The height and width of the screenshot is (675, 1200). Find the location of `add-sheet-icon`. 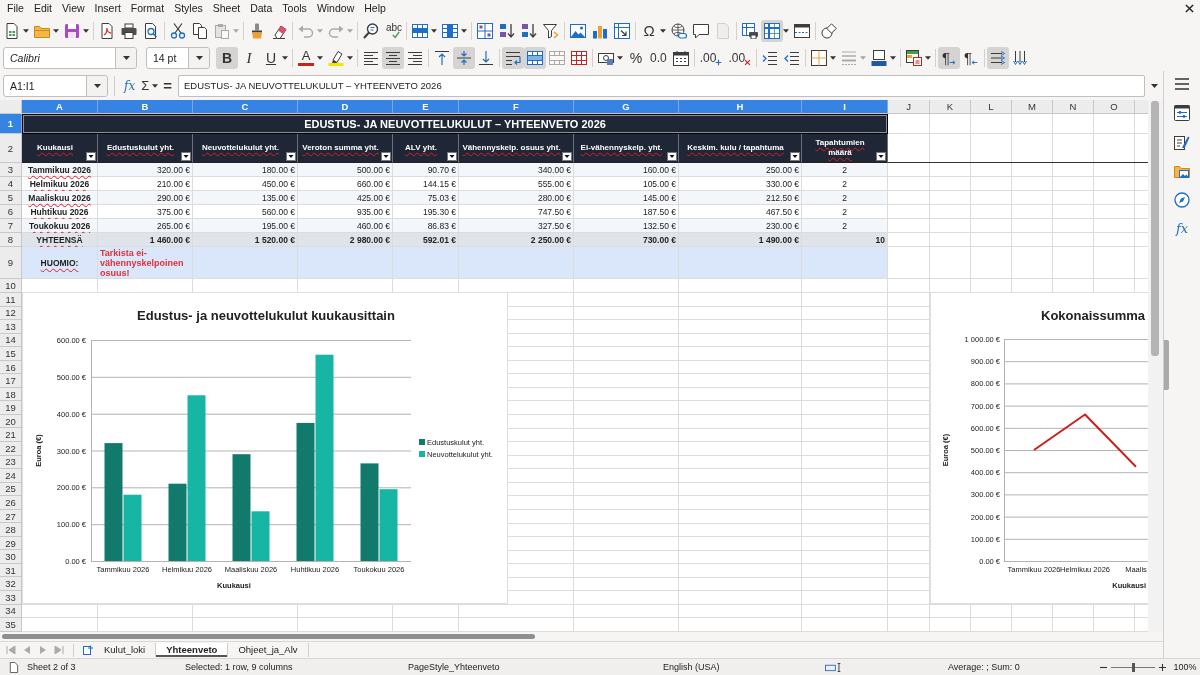

add-sheet-icon is located at coordinates (88, 650).